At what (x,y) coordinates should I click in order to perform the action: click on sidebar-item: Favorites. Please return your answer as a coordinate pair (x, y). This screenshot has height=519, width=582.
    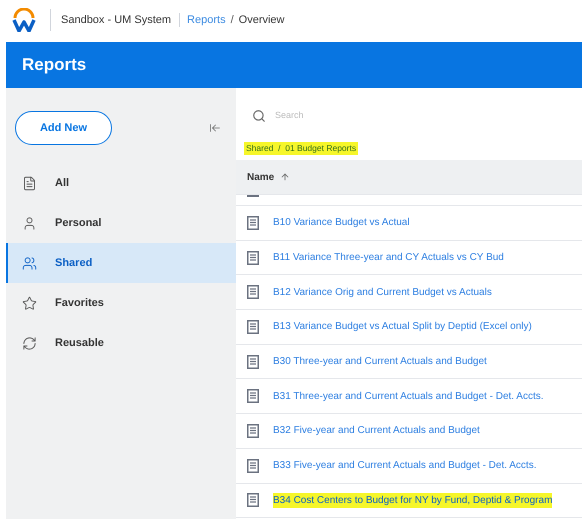
    Looking at the image, I should click on (121, 303).